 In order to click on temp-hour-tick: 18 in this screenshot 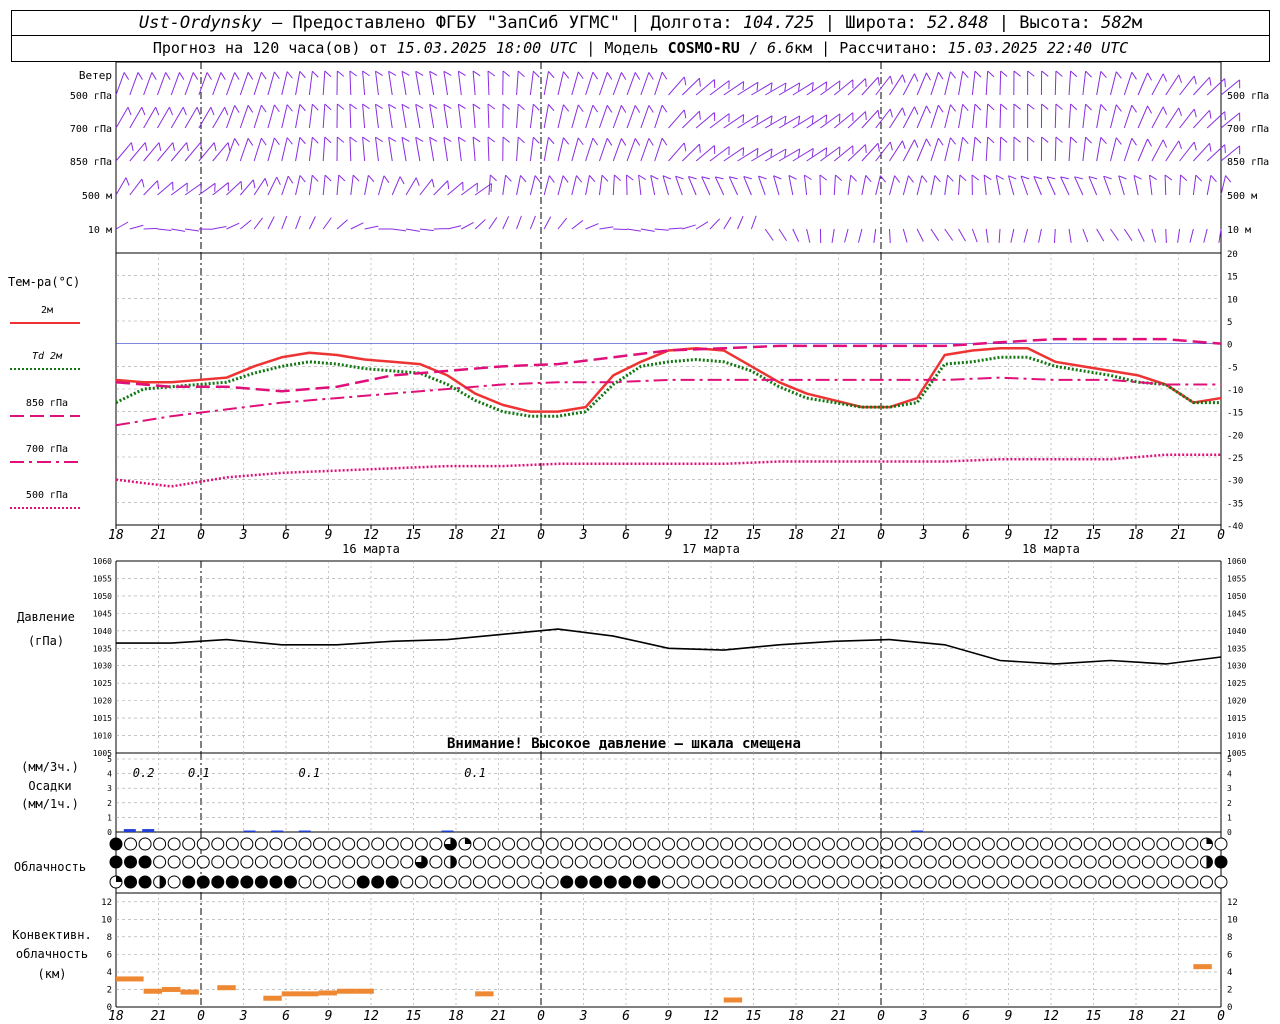, I will do `click(456, 535)`.